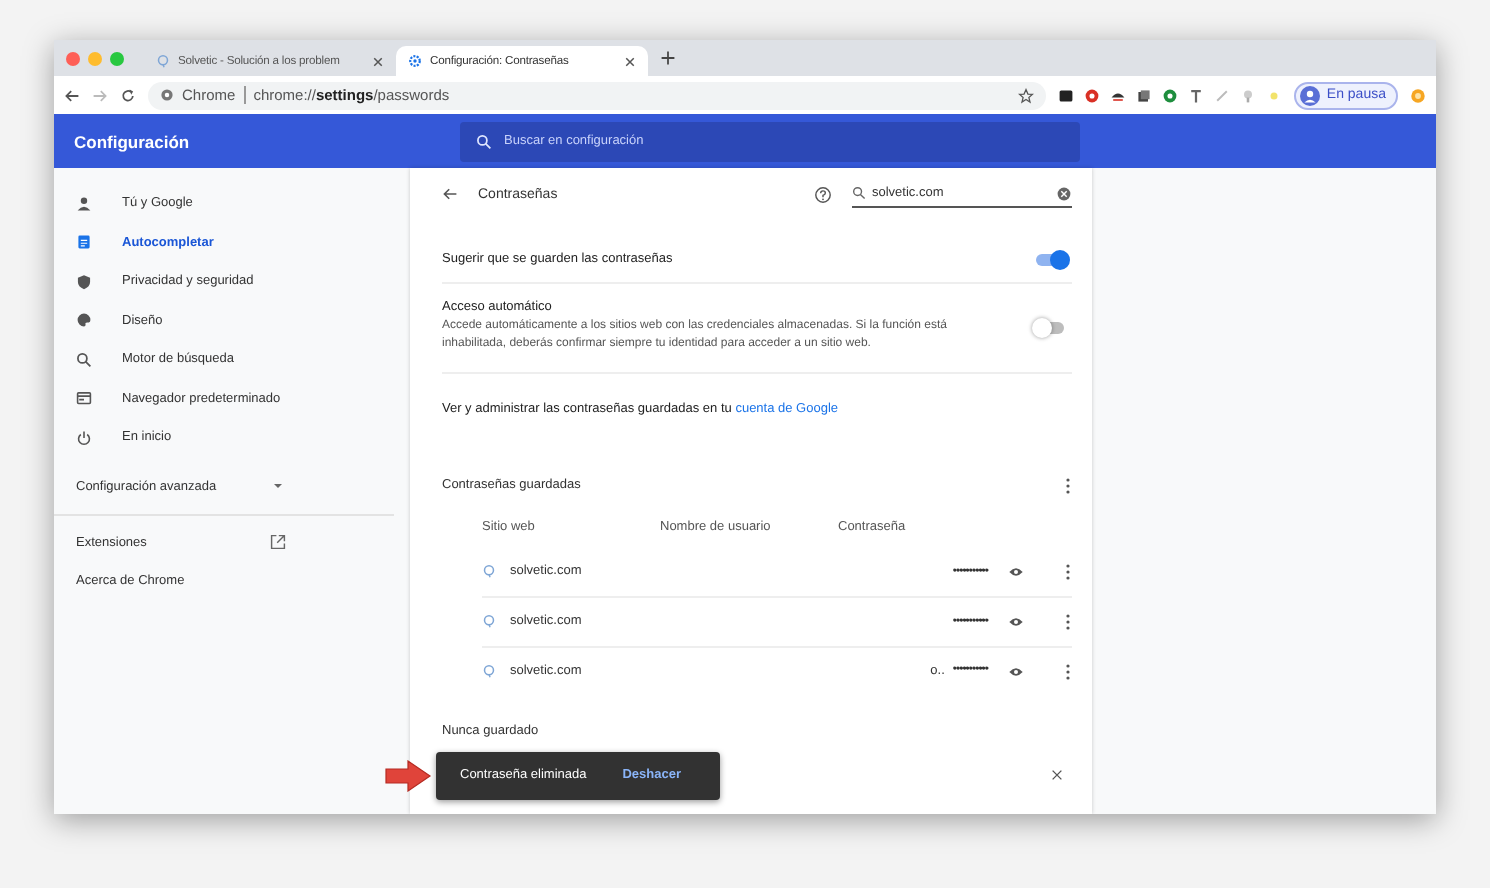 This screenshot has height=888, width=1490. I want to click on favicon-icon, so click(163, 61).